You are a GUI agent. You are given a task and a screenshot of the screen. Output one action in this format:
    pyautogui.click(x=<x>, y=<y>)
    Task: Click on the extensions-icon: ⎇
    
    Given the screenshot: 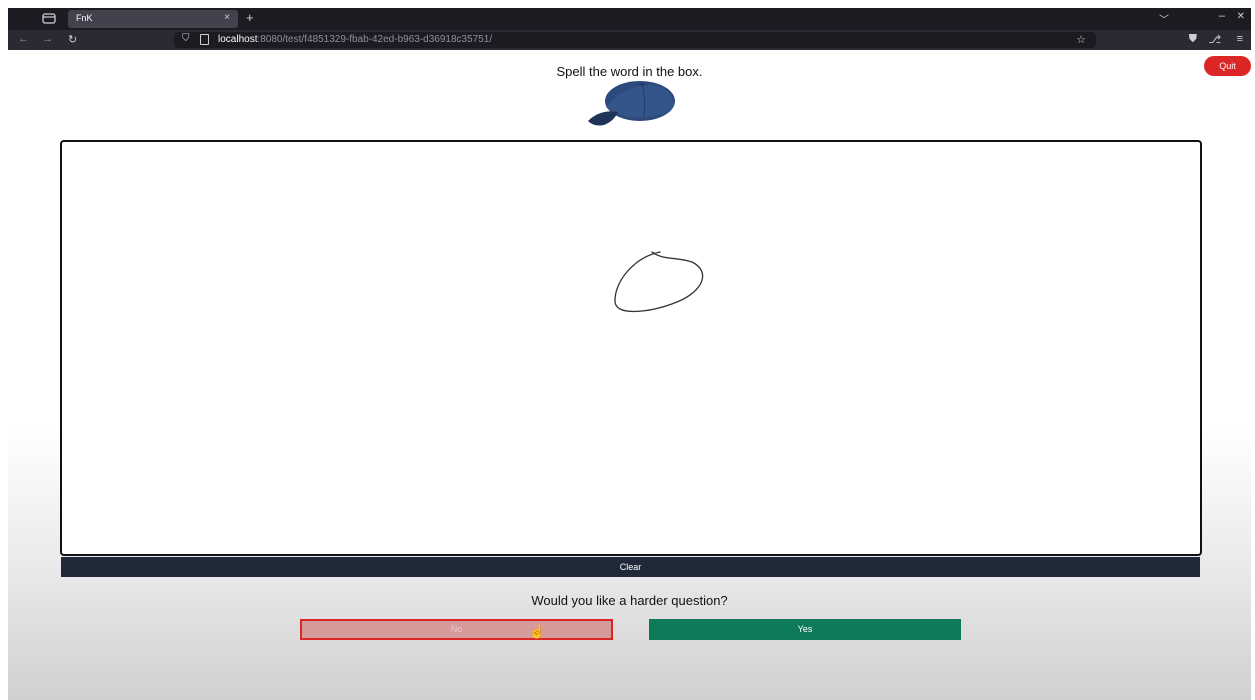 What is the action you would take?
    pyautogui.click(x=1214, y=39)
    